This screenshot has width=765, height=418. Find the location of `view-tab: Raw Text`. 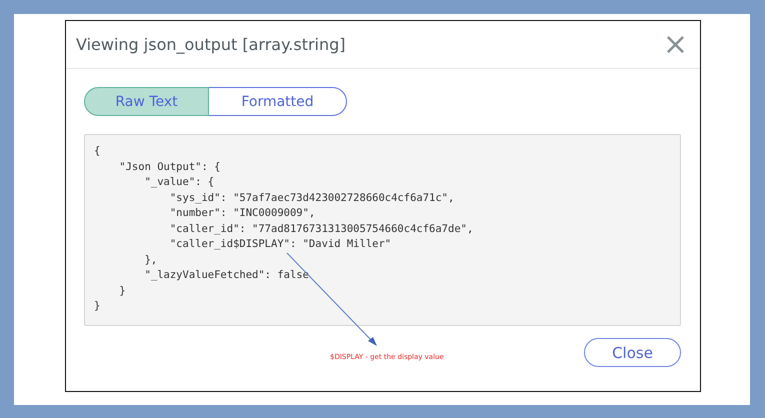

view-tab: Raw Text is located at coordinates (146, 101).